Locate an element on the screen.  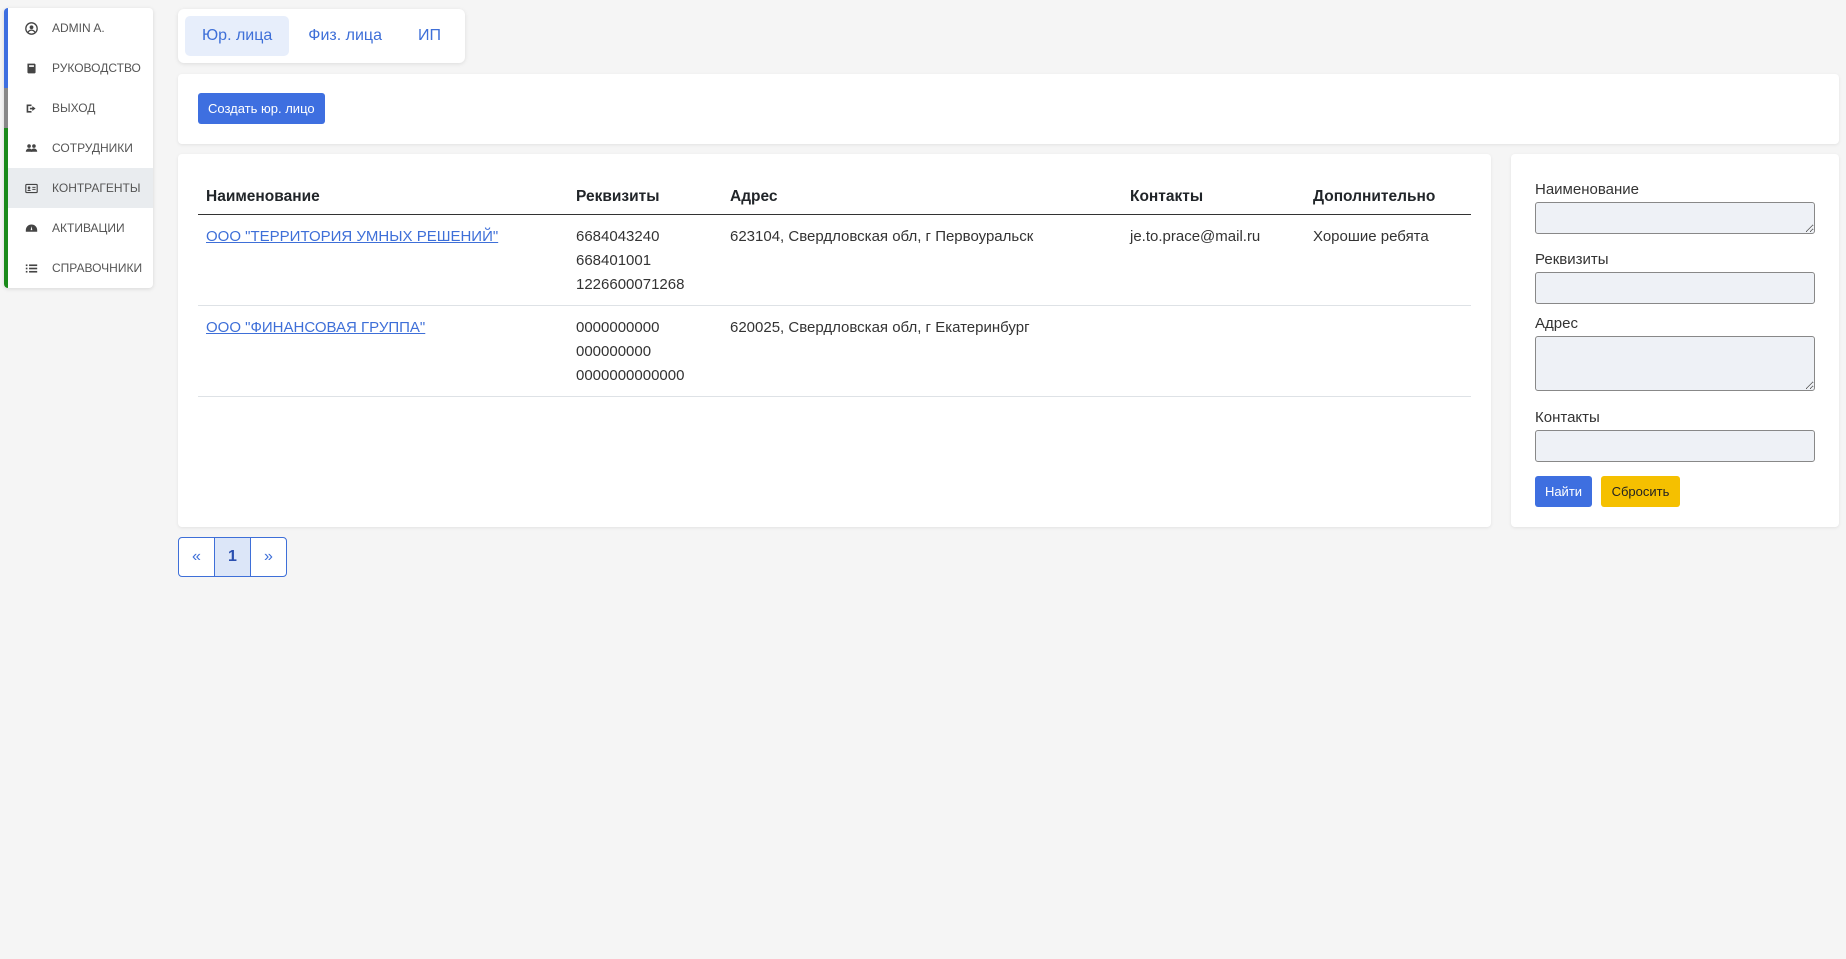
sidebar-item-label: АКТИВАЦИИ is located at coordinates (88, 228).